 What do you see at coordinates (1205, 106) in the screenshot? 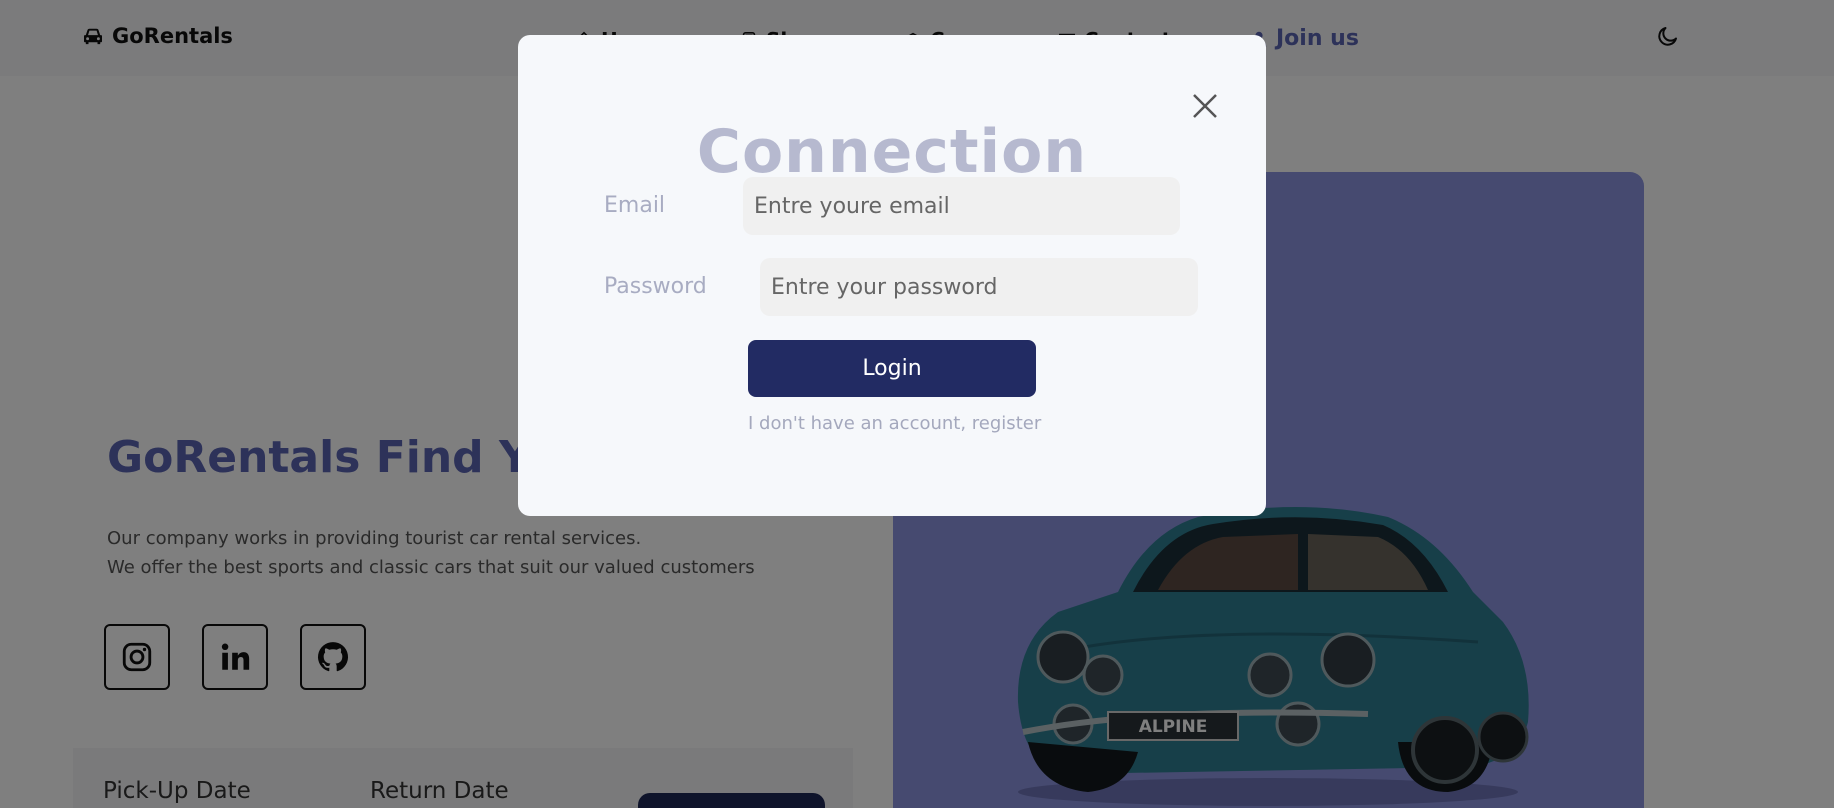
I see `close-icon` at bounding box center [1205, 106].